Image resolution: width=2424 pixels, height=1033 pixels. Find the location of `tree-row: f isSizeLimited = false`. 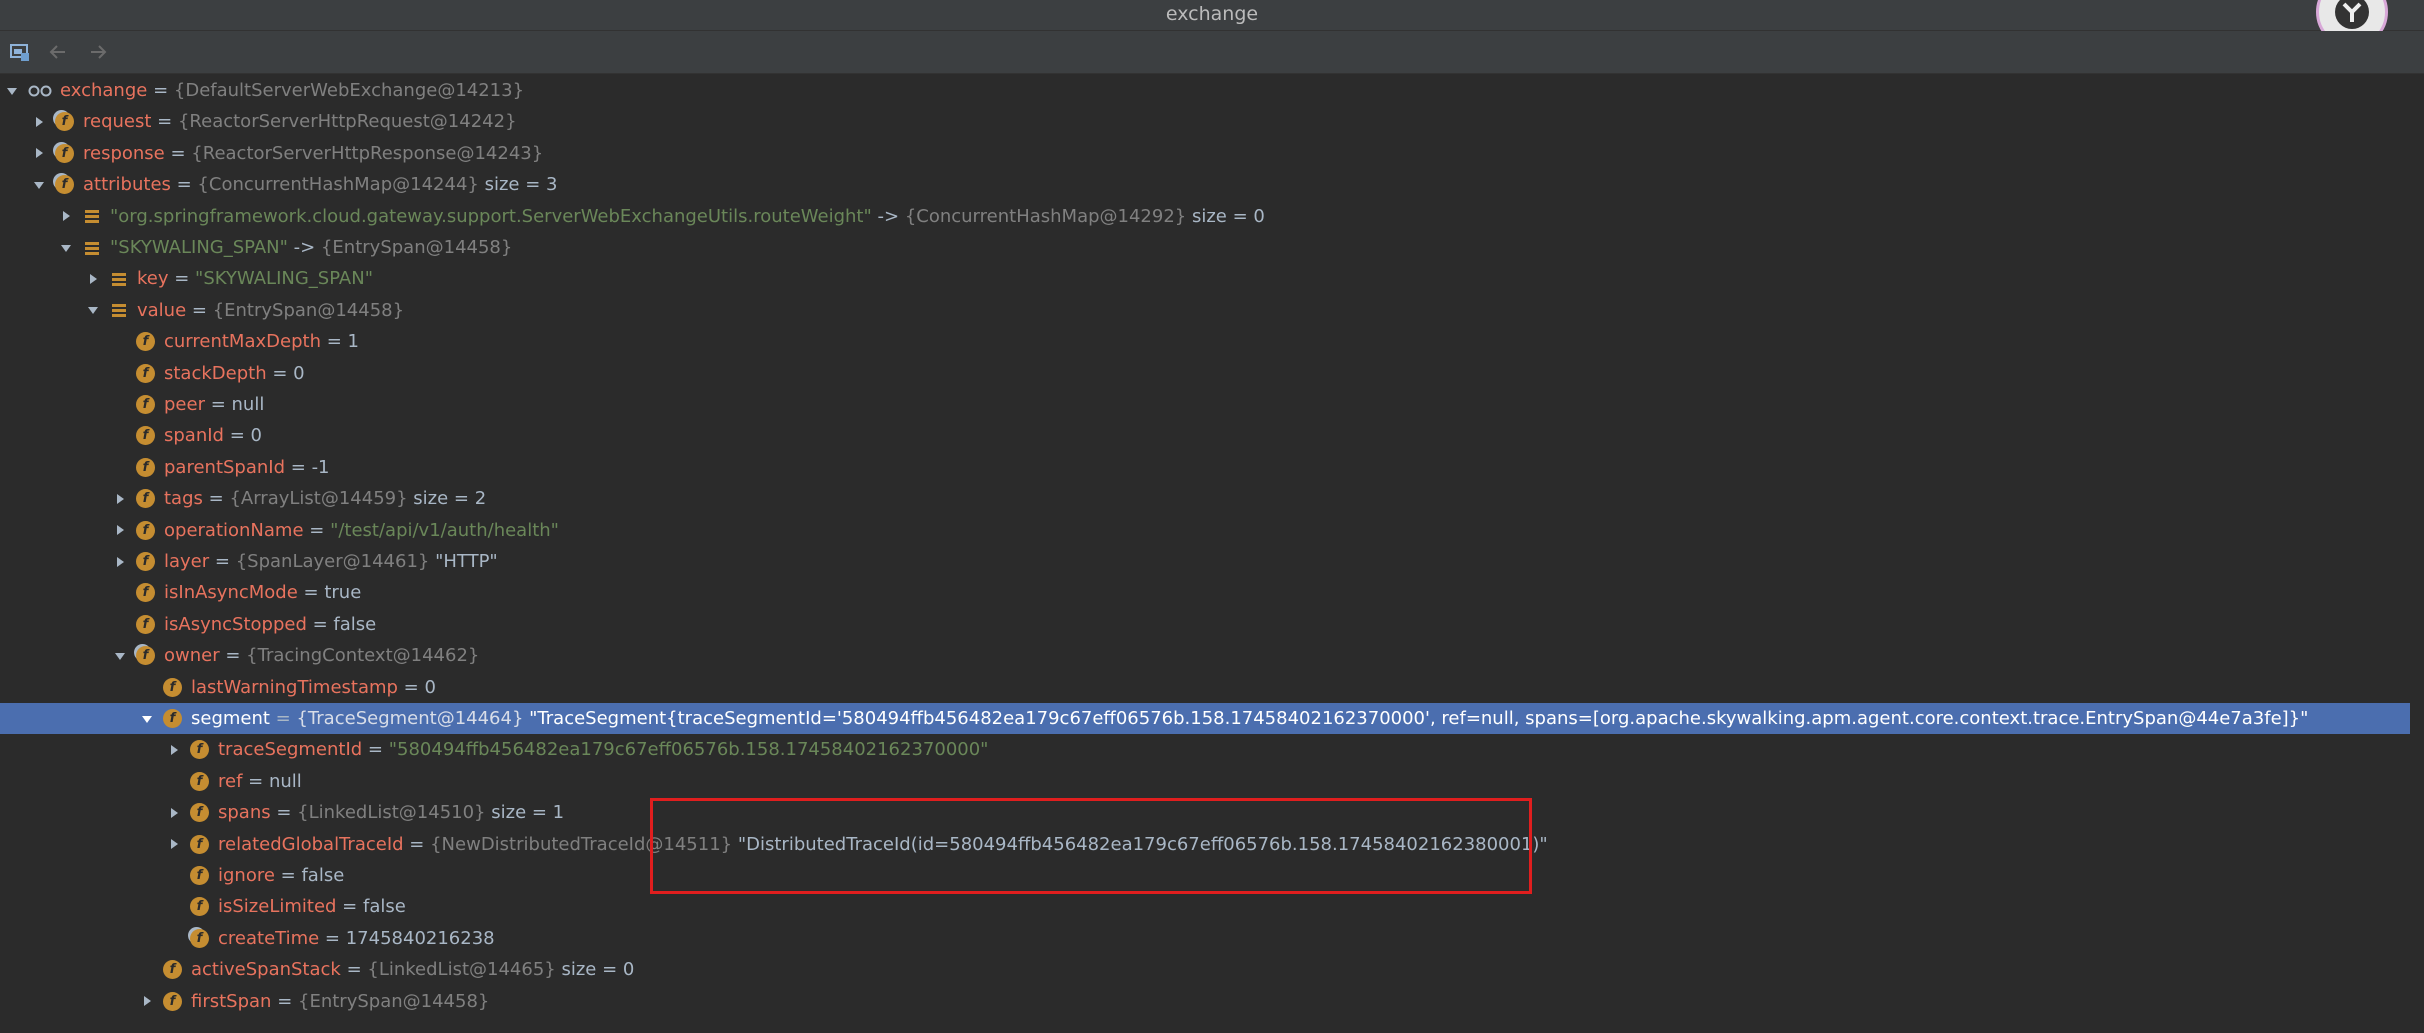

tree-row: f isSizeLimited = false is located at coordinates (1212, 906).